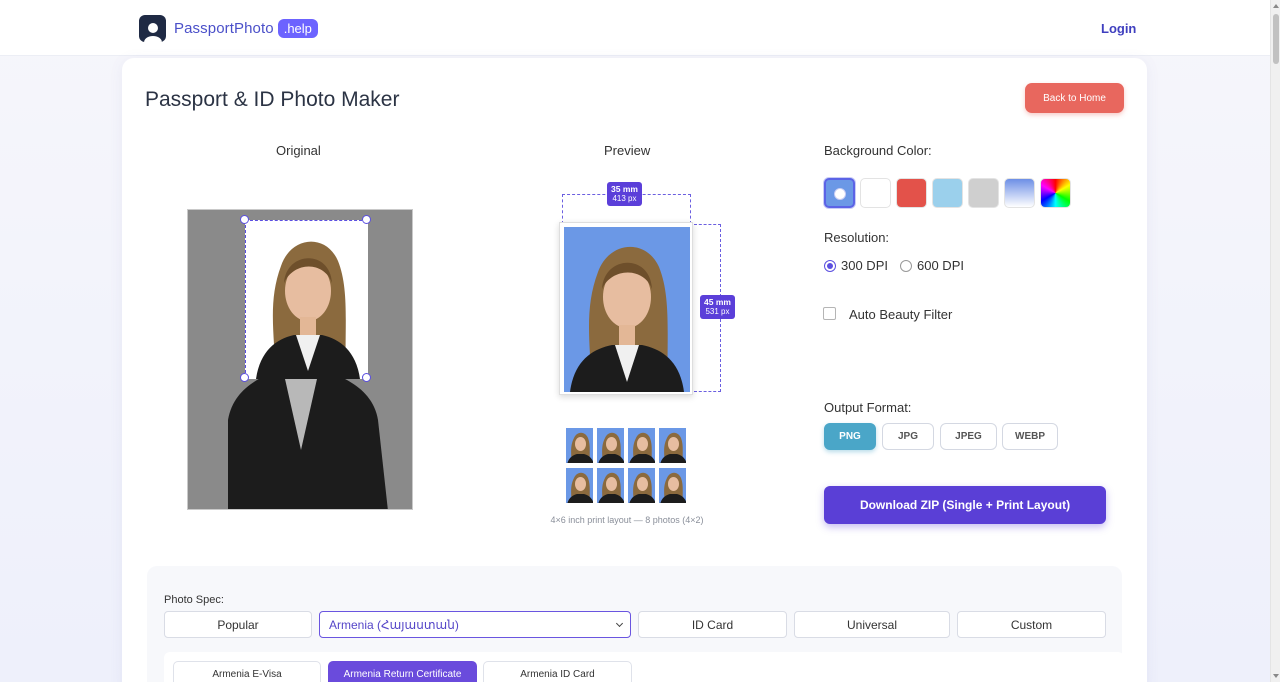 The image size is (1280, 682). Describe the element at coordinates (366, 219) in the screenshot. I see `crop-handle-top-right` at that location.